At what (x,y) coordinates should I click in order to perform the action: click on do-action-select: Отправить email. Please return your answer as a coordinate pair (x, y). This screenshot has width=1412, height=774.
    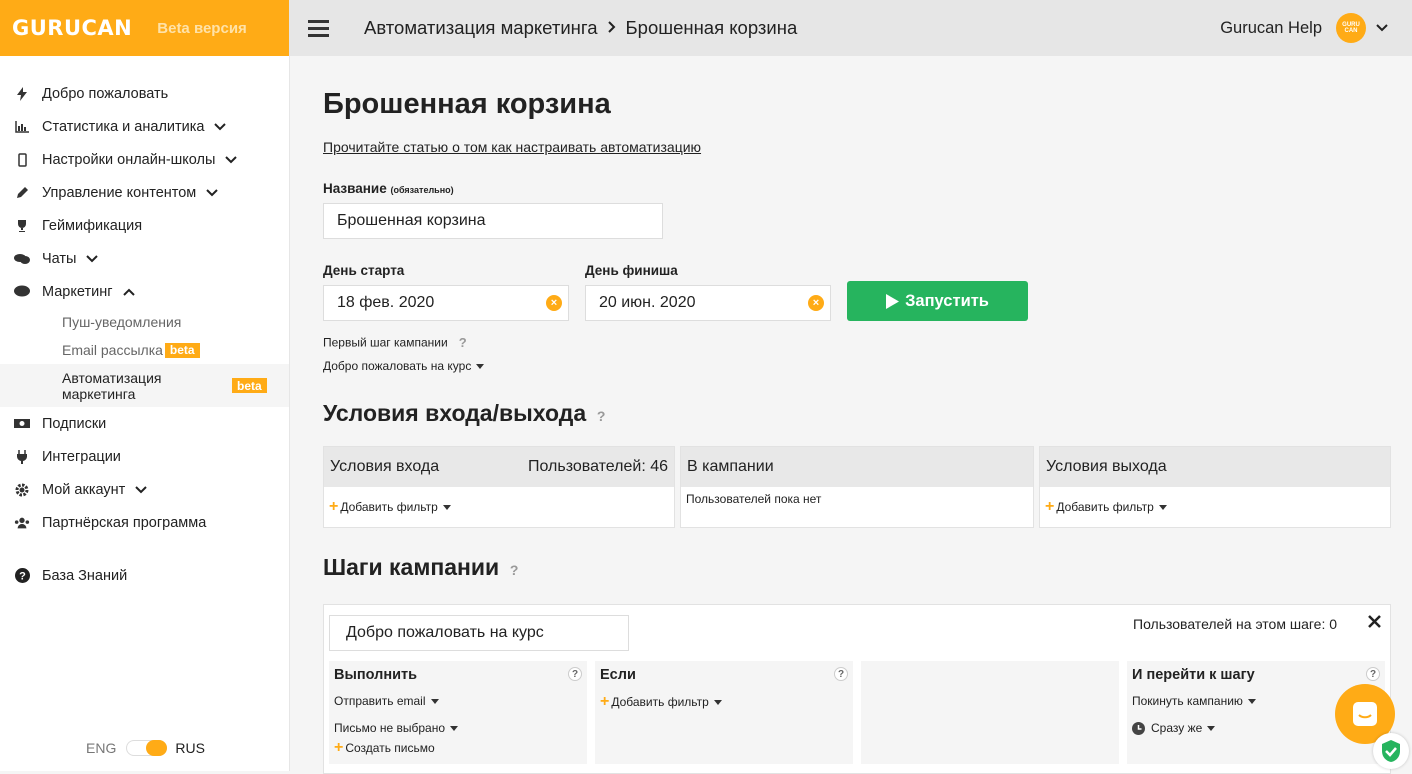
    Looking at the image, I should click on (458, 701).